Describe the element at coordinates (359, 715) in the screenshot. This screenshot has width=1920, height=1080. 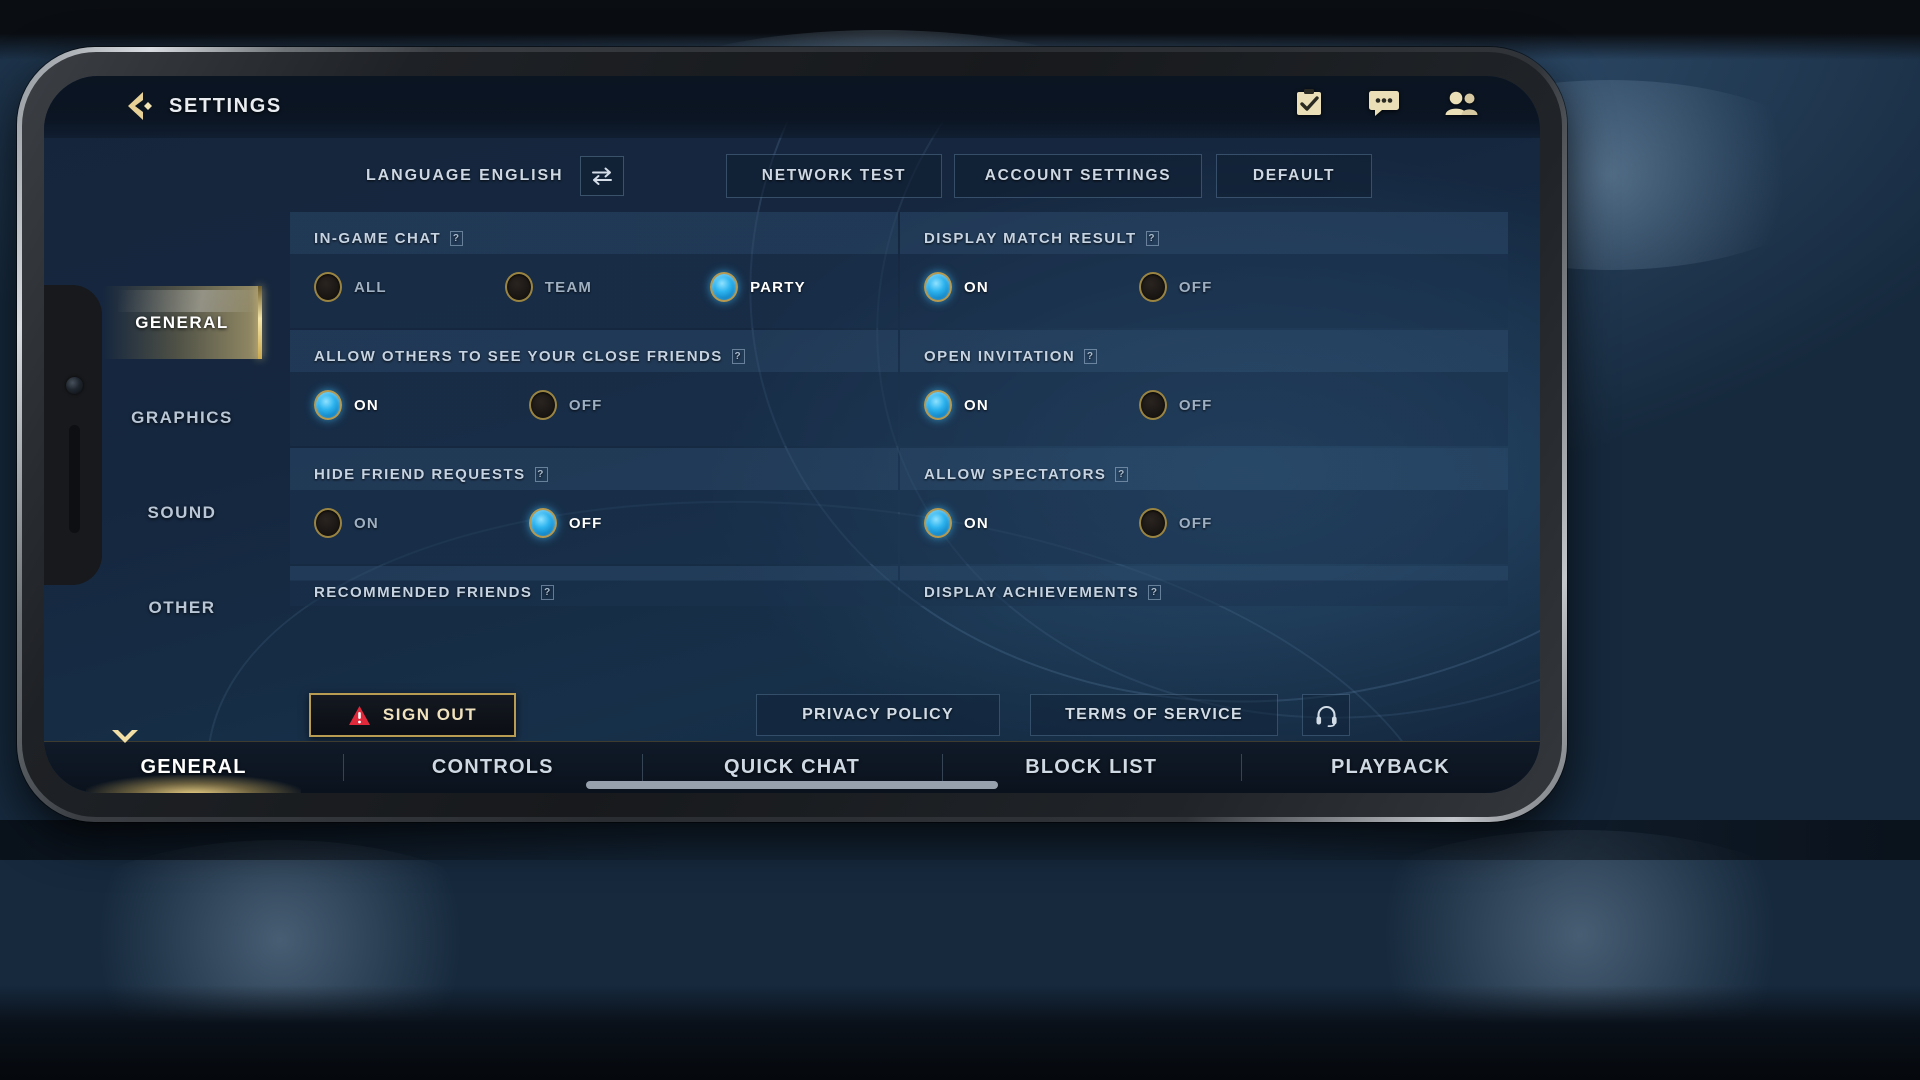
I see `warning-triangle-icon` at that location.